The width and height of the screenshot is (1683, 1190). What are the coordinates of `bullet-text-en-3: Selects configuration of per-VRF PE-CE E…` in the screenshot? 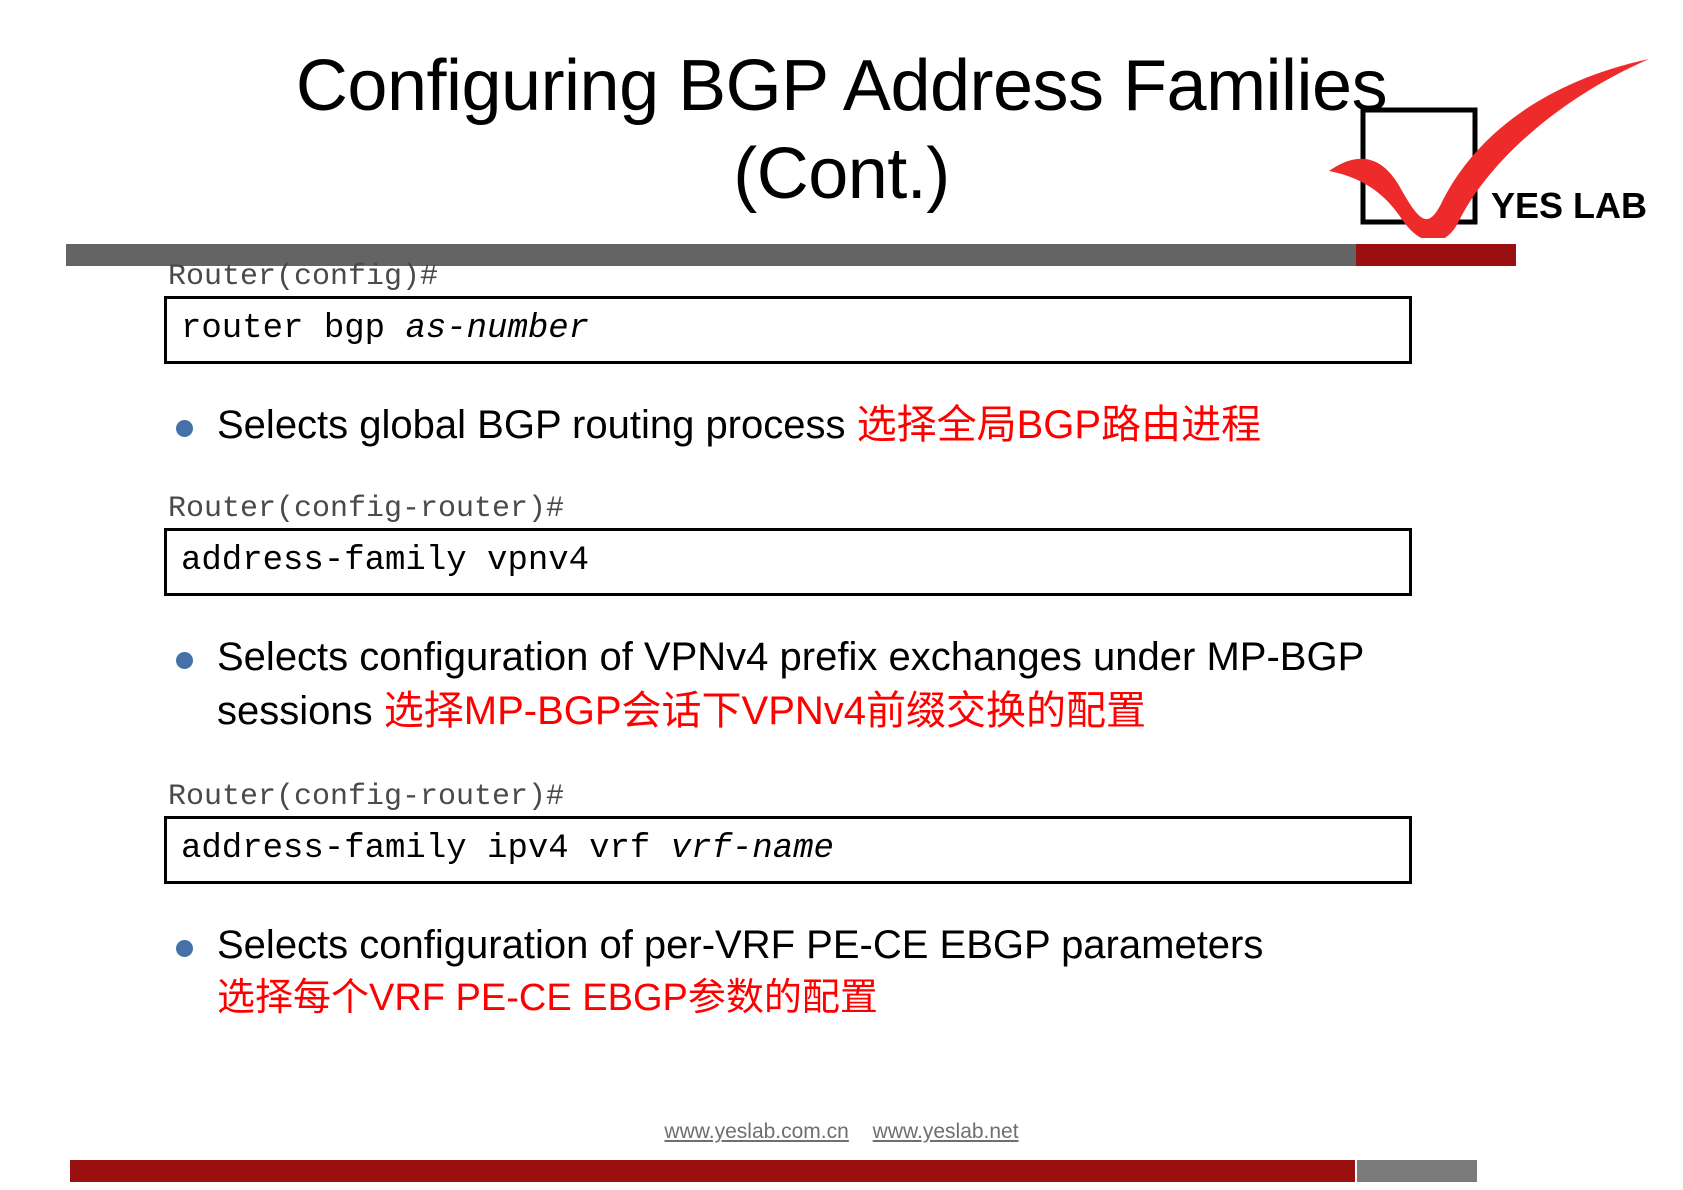 It's located at (740, 945).